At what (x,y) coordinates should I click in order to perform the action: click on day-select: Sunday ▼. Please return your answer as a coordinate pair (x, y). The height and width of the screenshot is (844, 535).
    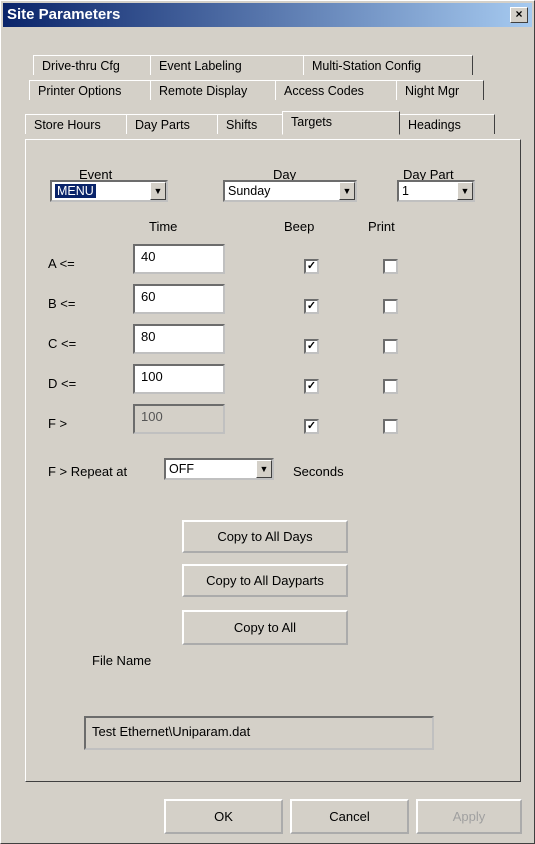
    Looking at the image, I should click on (290, 191).